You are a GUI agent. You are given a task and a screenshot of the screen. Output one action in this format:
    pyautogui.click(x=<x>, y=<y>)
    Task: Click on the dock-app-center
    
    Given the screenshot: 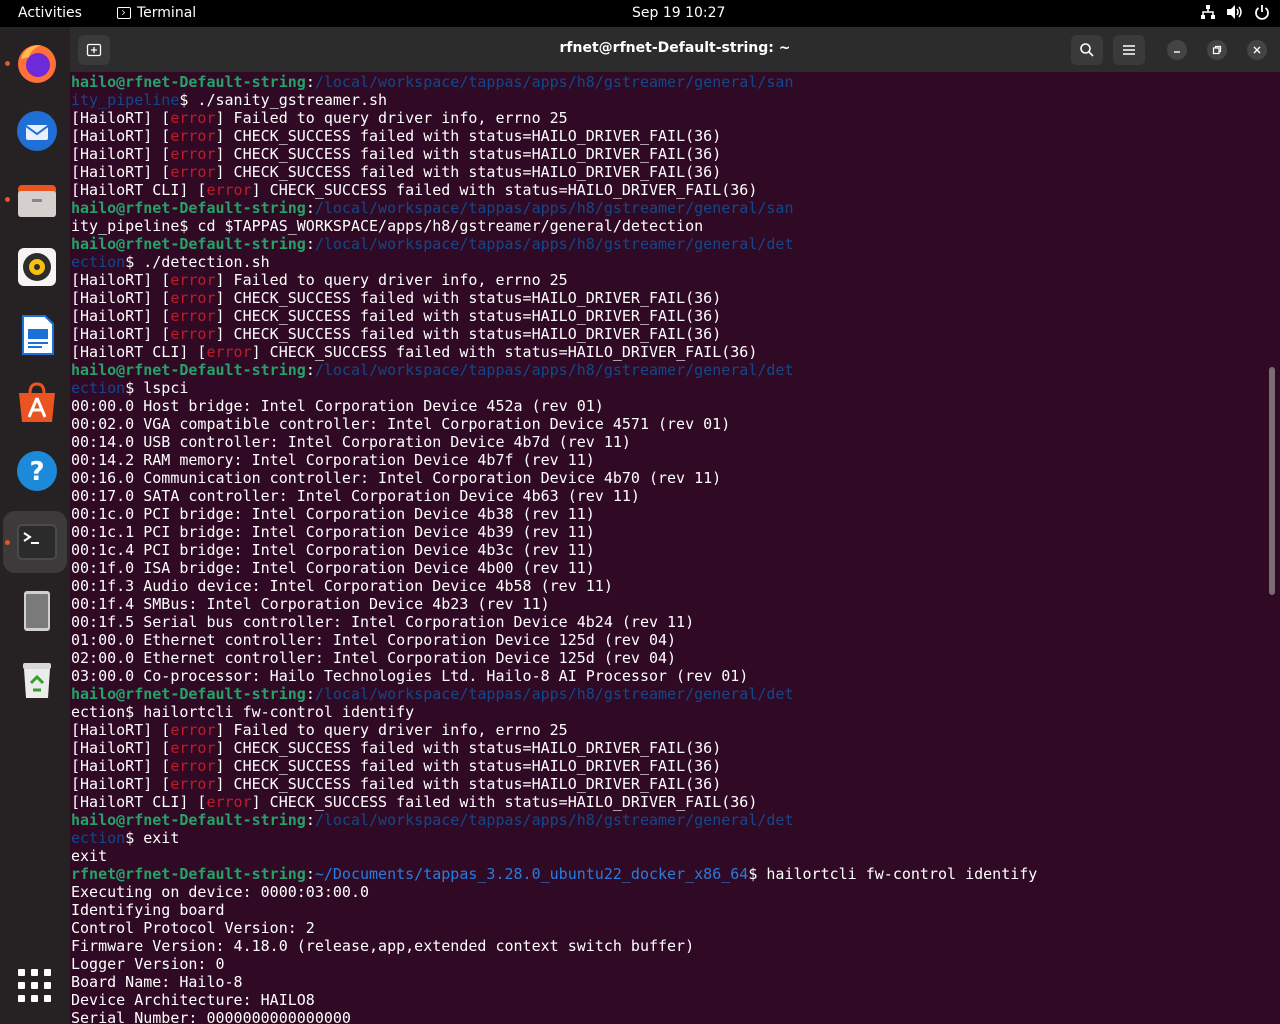 What is the action you would take?
    pyautogui.click(x=35, y=403)
    